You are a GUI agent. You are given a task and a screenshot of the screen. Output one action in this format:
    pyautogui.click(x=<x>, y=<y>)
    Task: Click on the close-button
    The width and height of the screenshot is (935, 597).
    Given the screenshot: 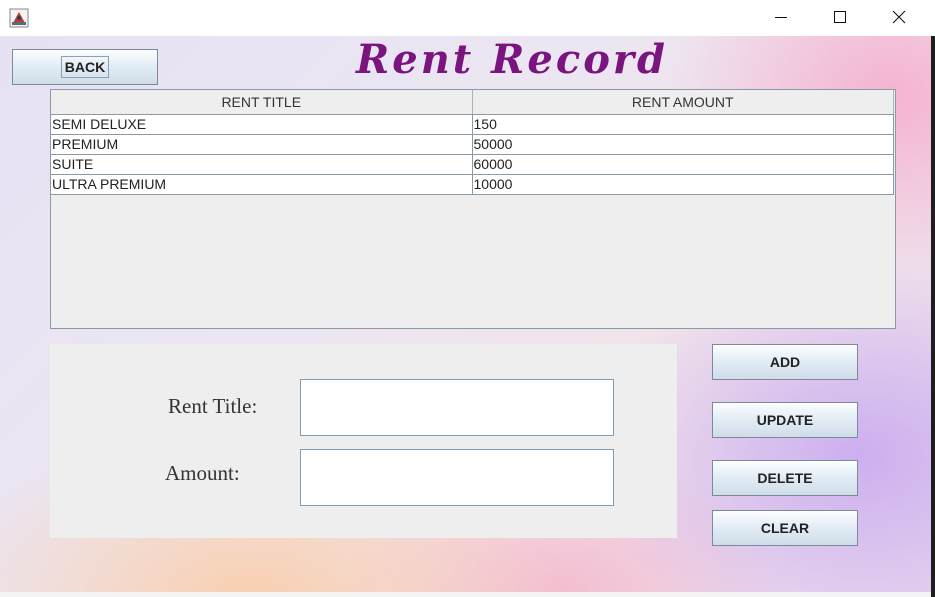 What is the action you would take?
    pyautogui.click(x=899, y=17)
    